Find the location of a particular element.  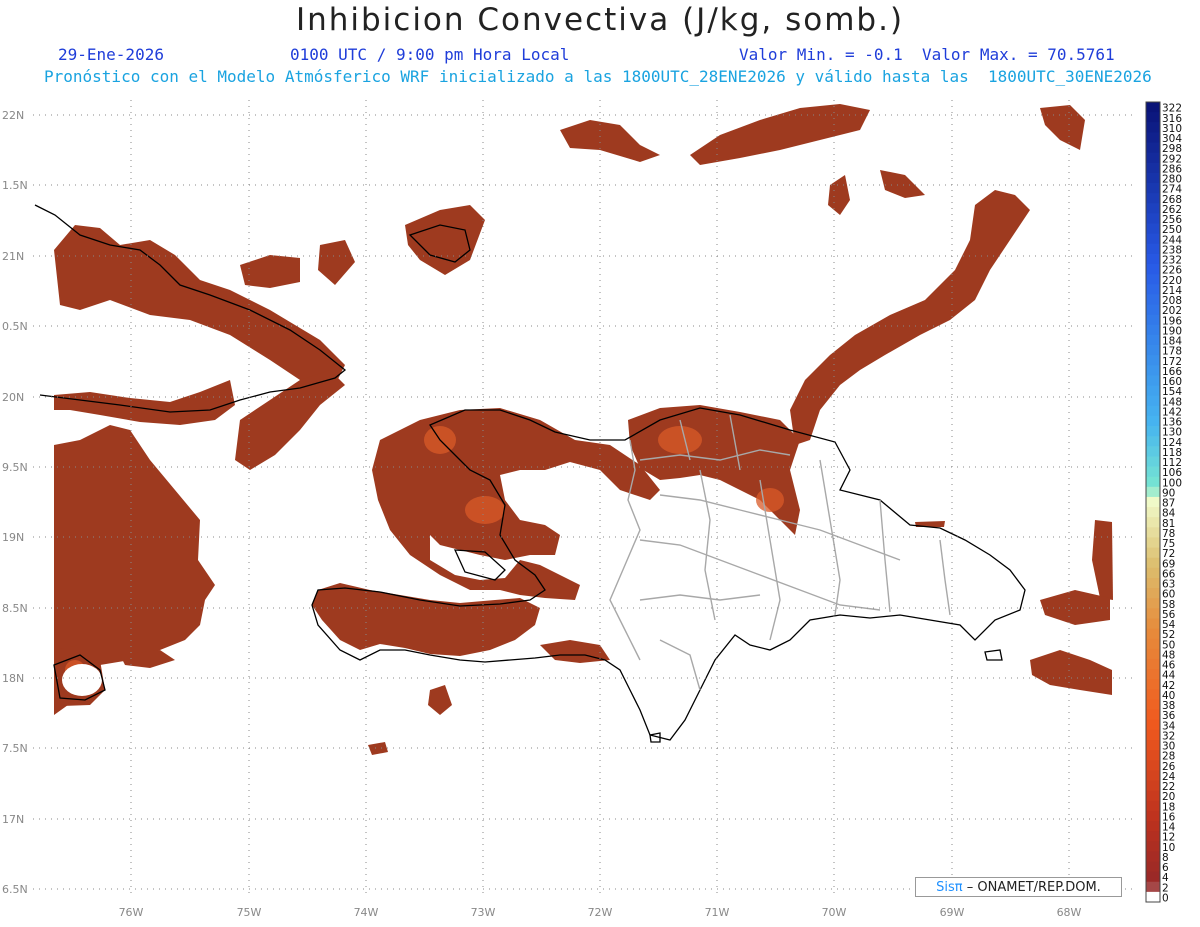

lon-label: 76W is located at coordinates (131, 912).